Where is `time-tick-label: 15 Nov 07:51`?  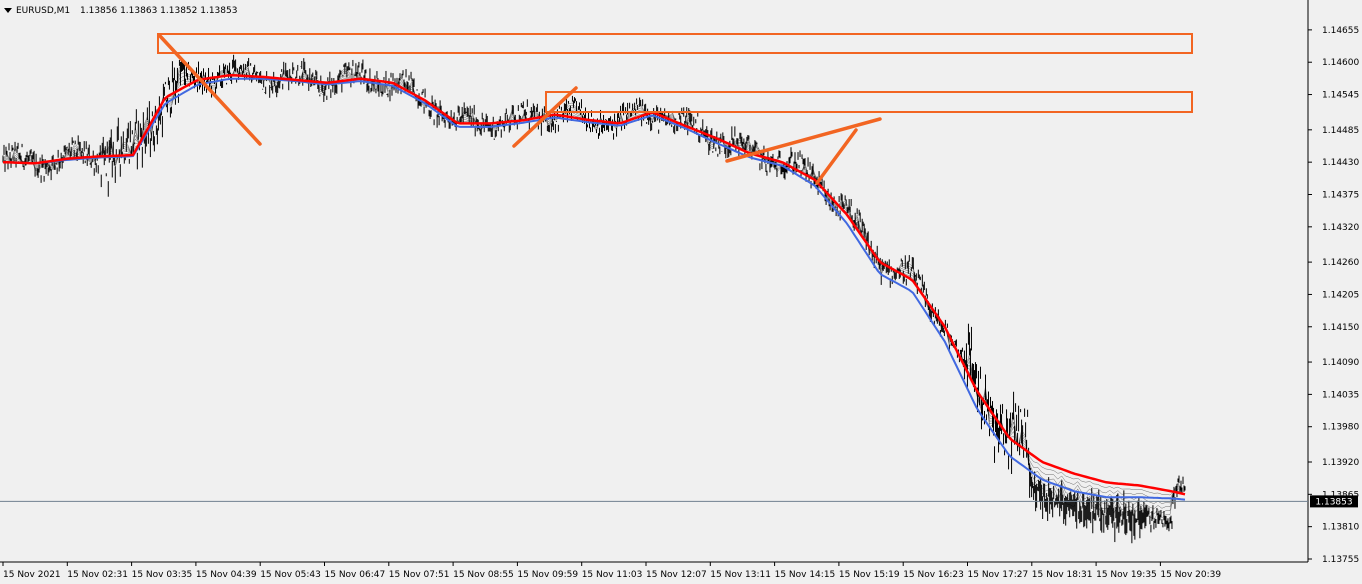
time-tick-label: 15 Nov 07:51 is located at coordinates (419, 575).